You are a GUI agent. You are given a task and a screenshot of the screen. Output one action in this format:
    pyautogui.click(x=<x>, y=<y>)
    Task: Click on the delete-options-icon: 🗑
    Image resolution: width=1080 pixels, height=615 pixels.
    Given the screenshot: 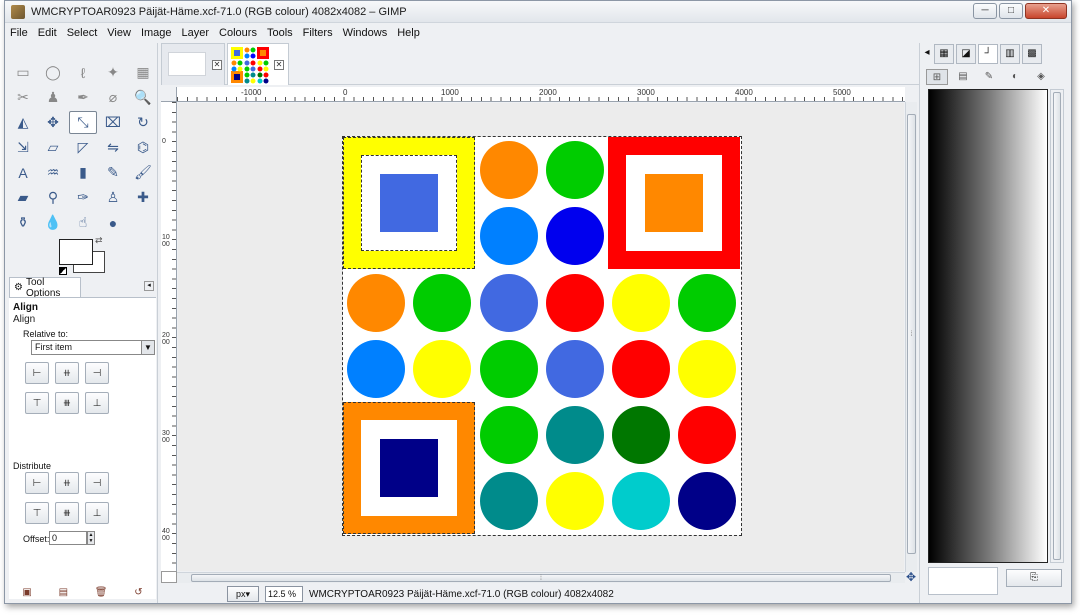 What is the action you would take?
    pyautogui.click(x=101, y=595)
    